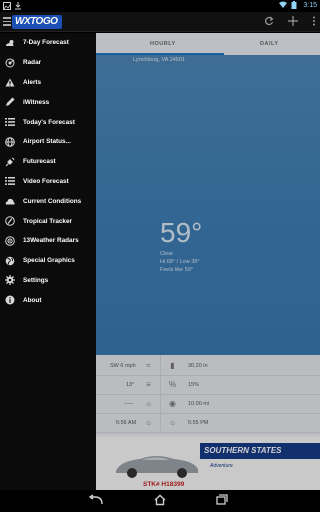 This screenshot has width=320, height=512. What do you see at coordinates (10, 300) in the screenshot?
I see `info-icon` at bounding box center [10, 300].